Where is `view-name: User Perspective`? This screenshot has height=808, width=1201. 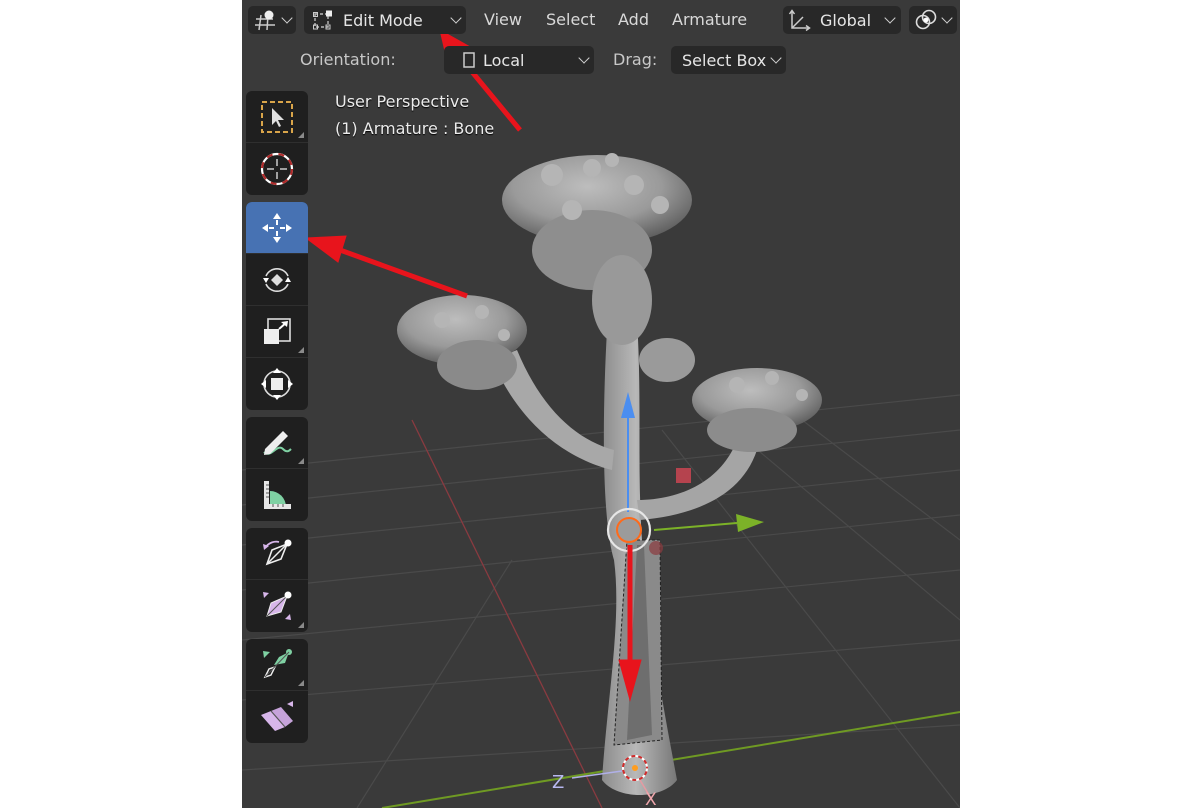 view-name: User Perspective is located at coordinates (402, 101).